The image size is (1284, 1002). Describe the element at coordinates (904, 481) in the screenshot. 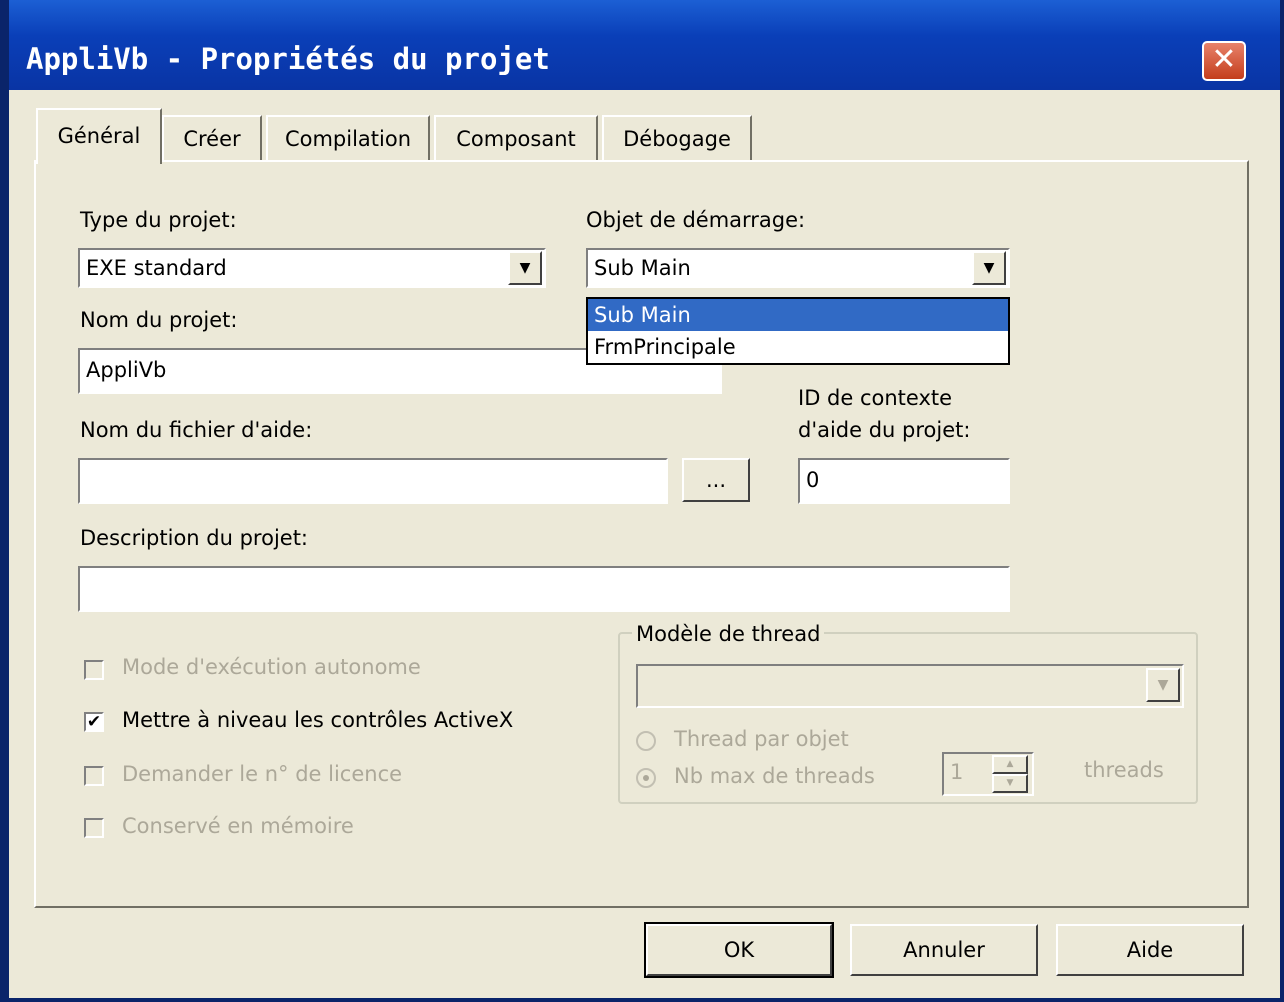

I see `help-context-id-field: 0` at that location.